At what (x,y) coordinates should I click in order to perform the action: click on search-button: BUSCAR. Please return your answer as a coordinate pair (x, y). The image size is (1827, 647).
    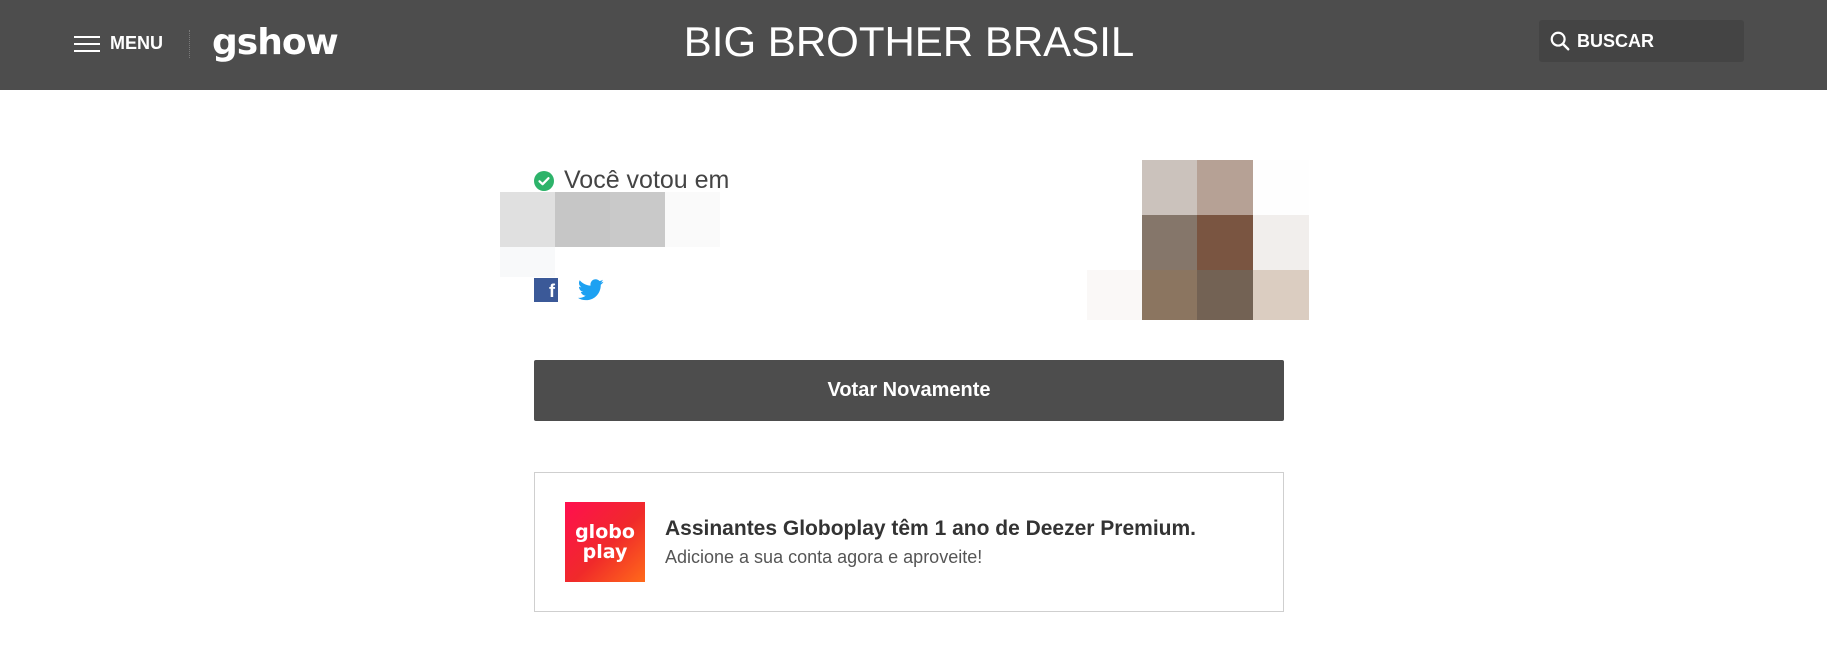
    Looking at the image, I should click on (1641, 41).